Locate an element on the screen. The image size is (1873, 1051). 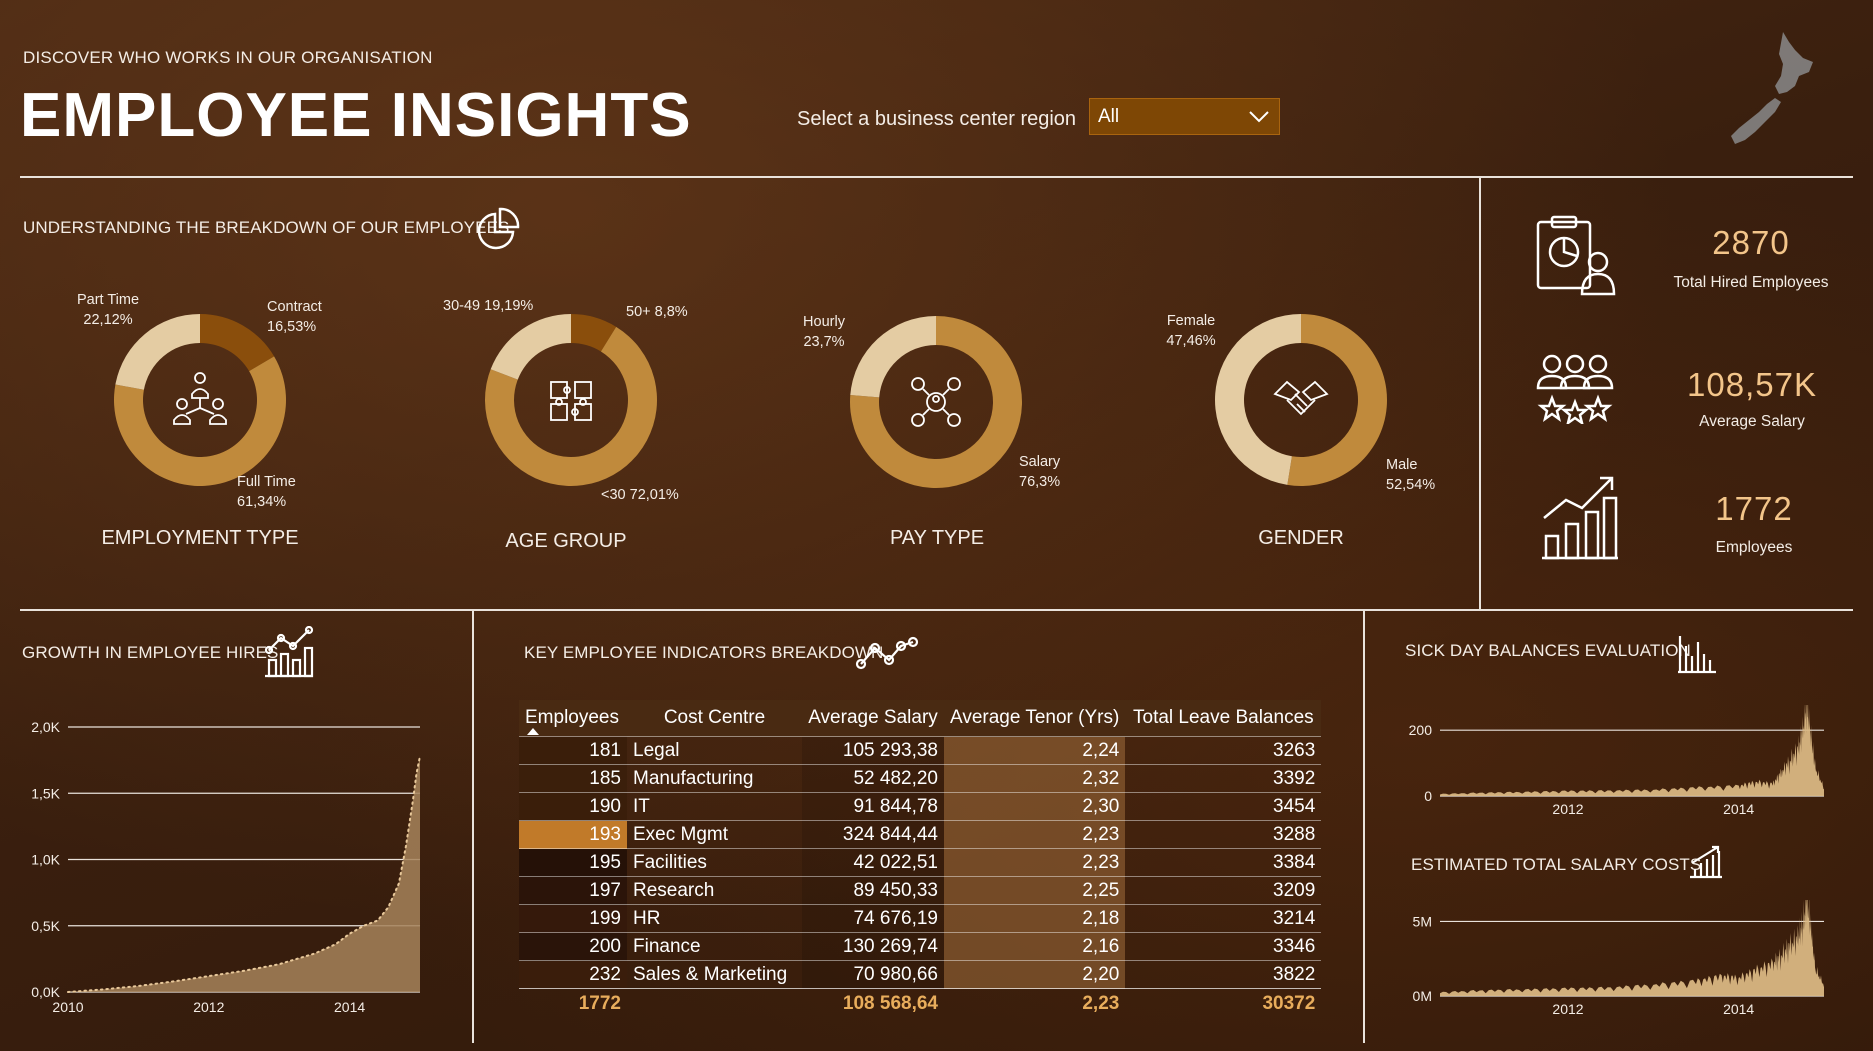
table-cell-total-leave-balances: 3209 is located at coordinates (1223, 890).